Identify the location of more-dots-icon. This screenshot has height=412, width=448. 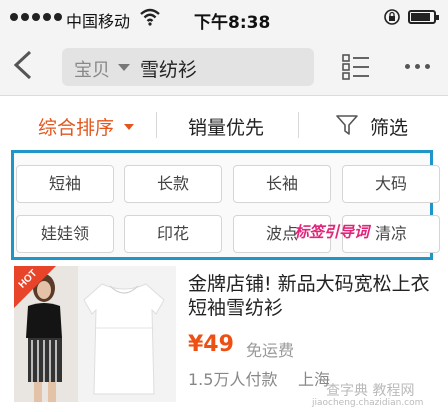
(417, 66).